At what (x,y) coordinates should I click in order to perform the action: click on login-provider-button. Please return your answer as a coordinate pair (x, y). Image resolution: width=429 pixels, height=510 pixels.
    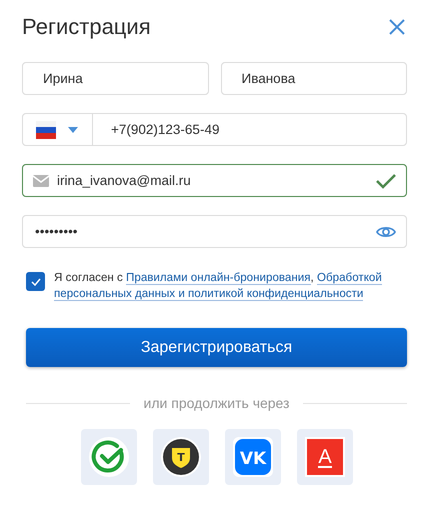
    Looking at the image, I should click on (108, 457).